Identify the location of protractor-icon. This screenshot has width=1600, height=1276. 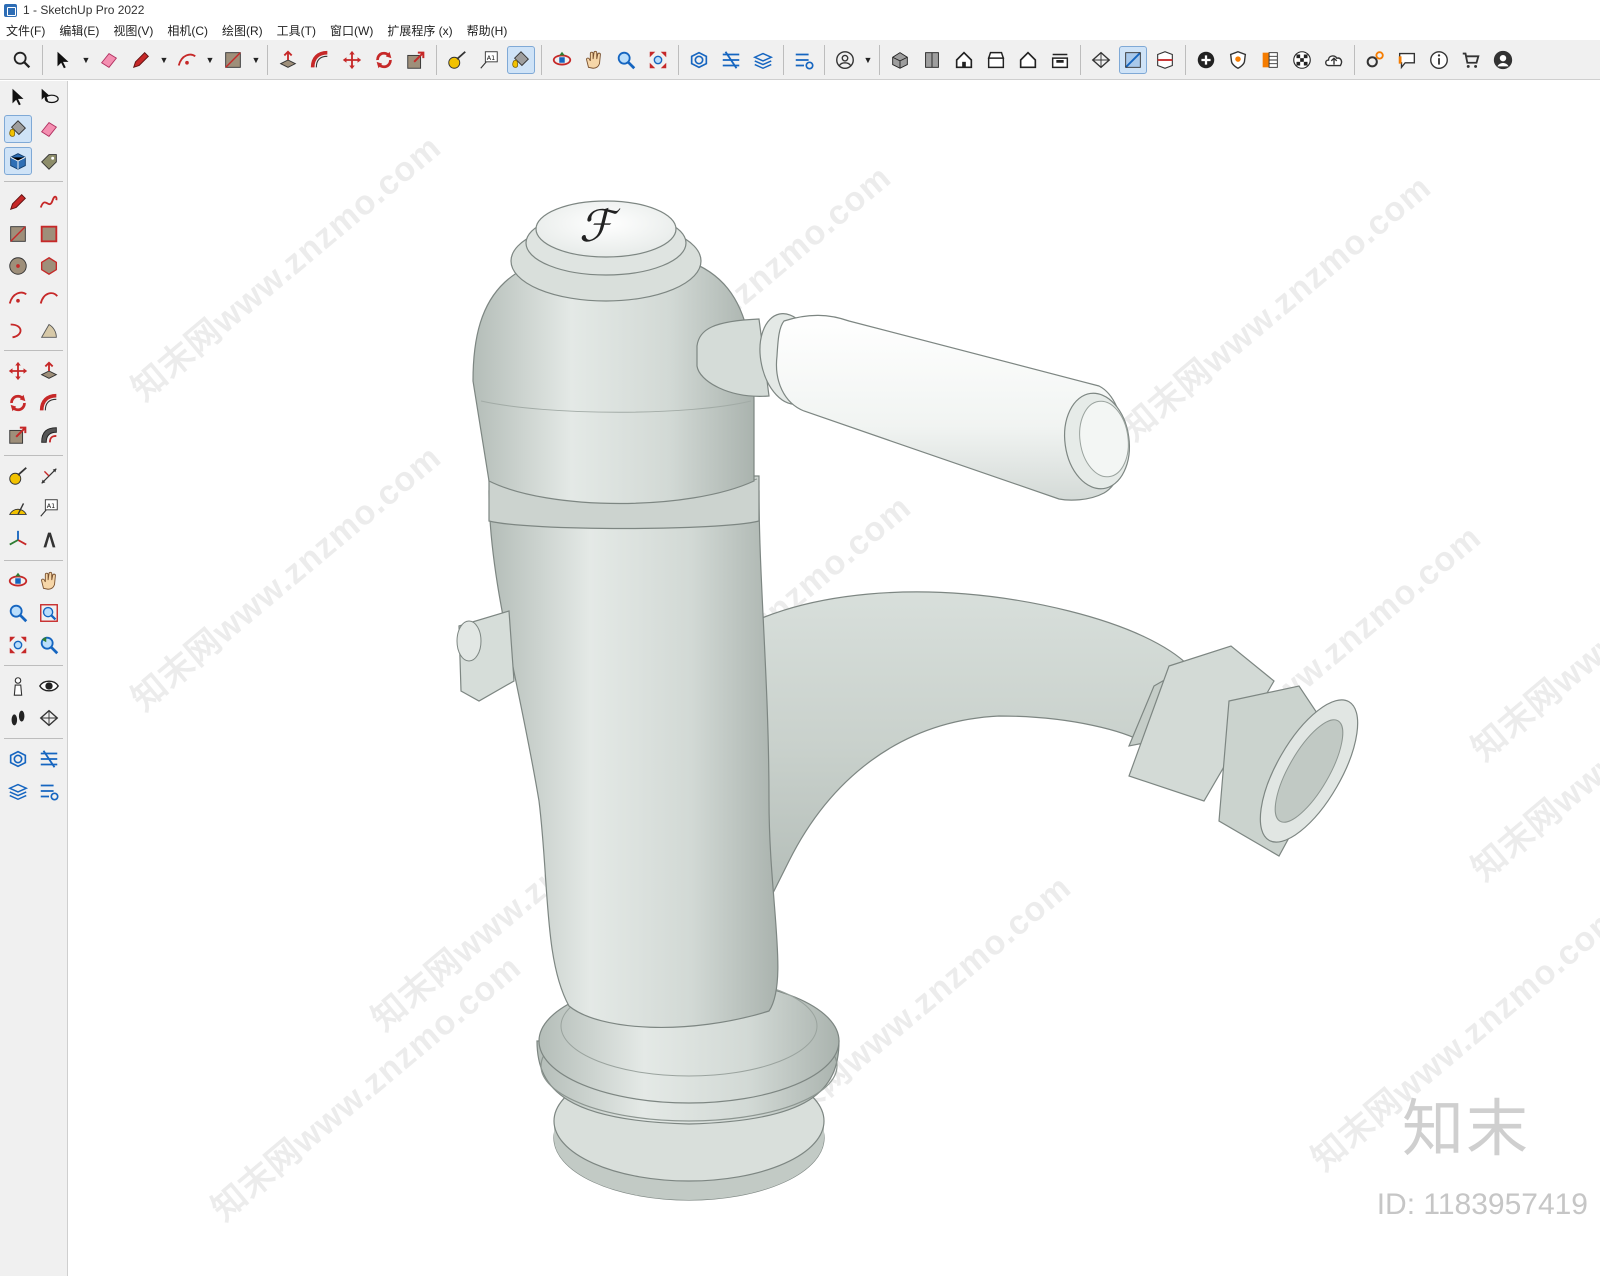
(18, 508).